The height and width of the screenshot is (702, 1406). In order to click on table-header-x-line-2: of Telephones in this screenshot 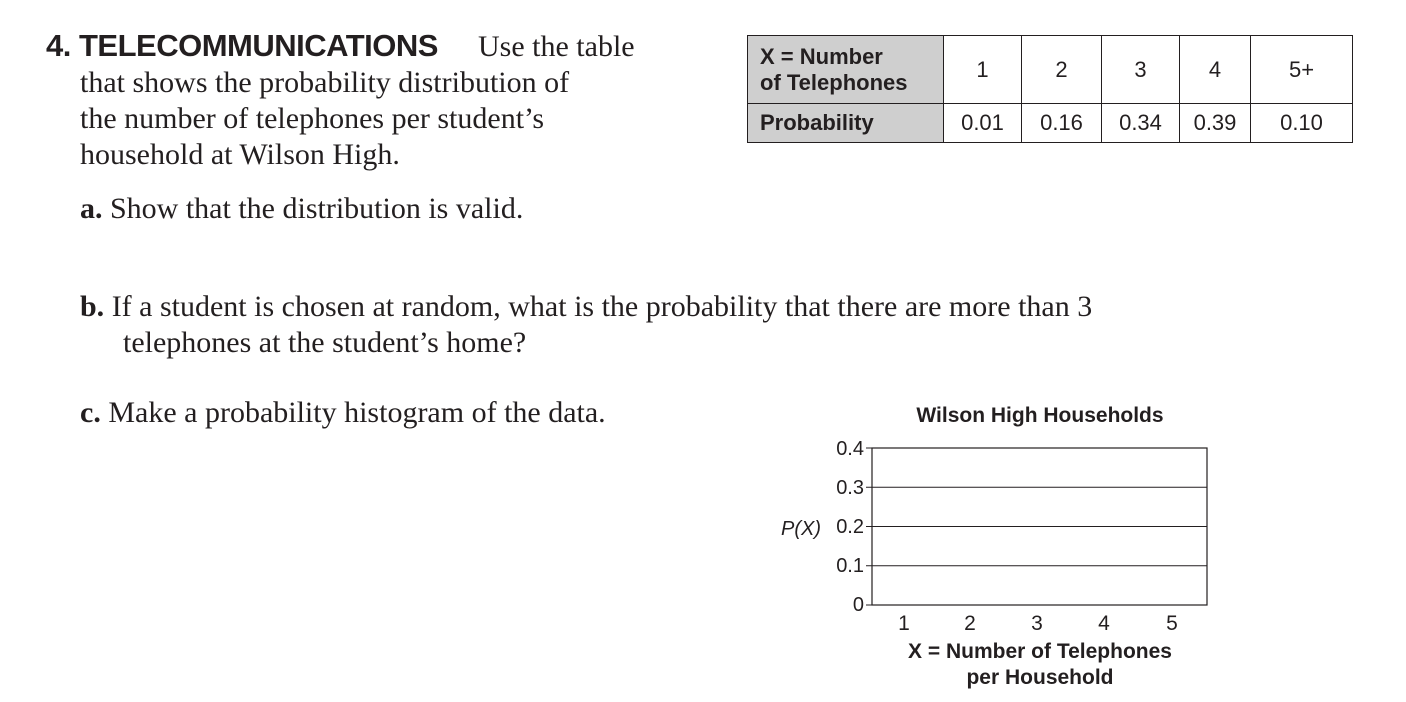, I will do `click(834, 82)`.